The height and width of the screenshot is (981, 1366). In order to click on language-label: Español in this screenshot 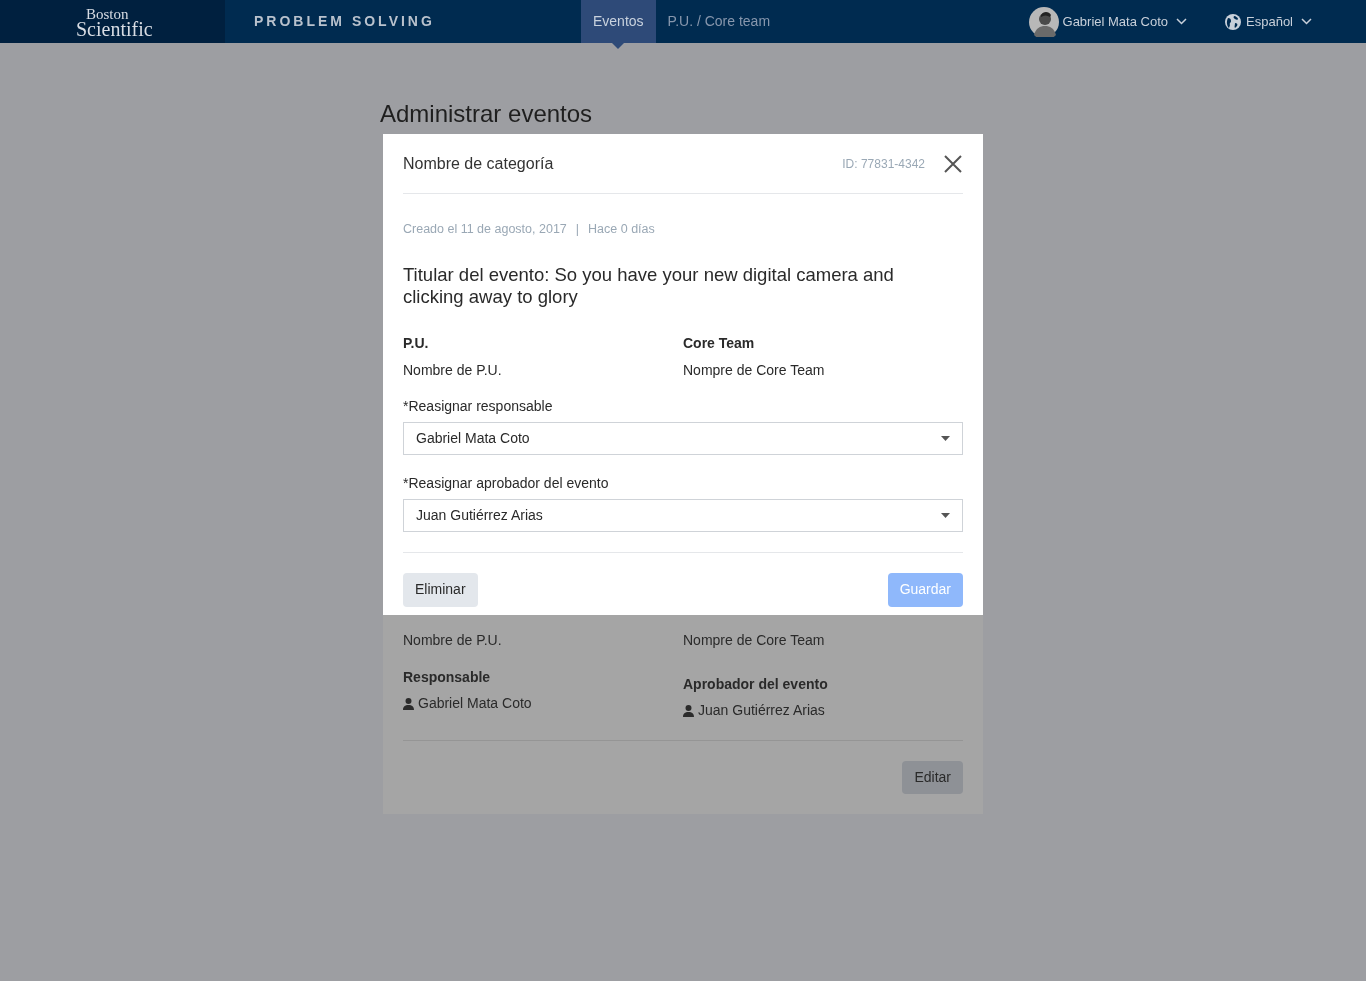, I will do `click(1269, 21)`.